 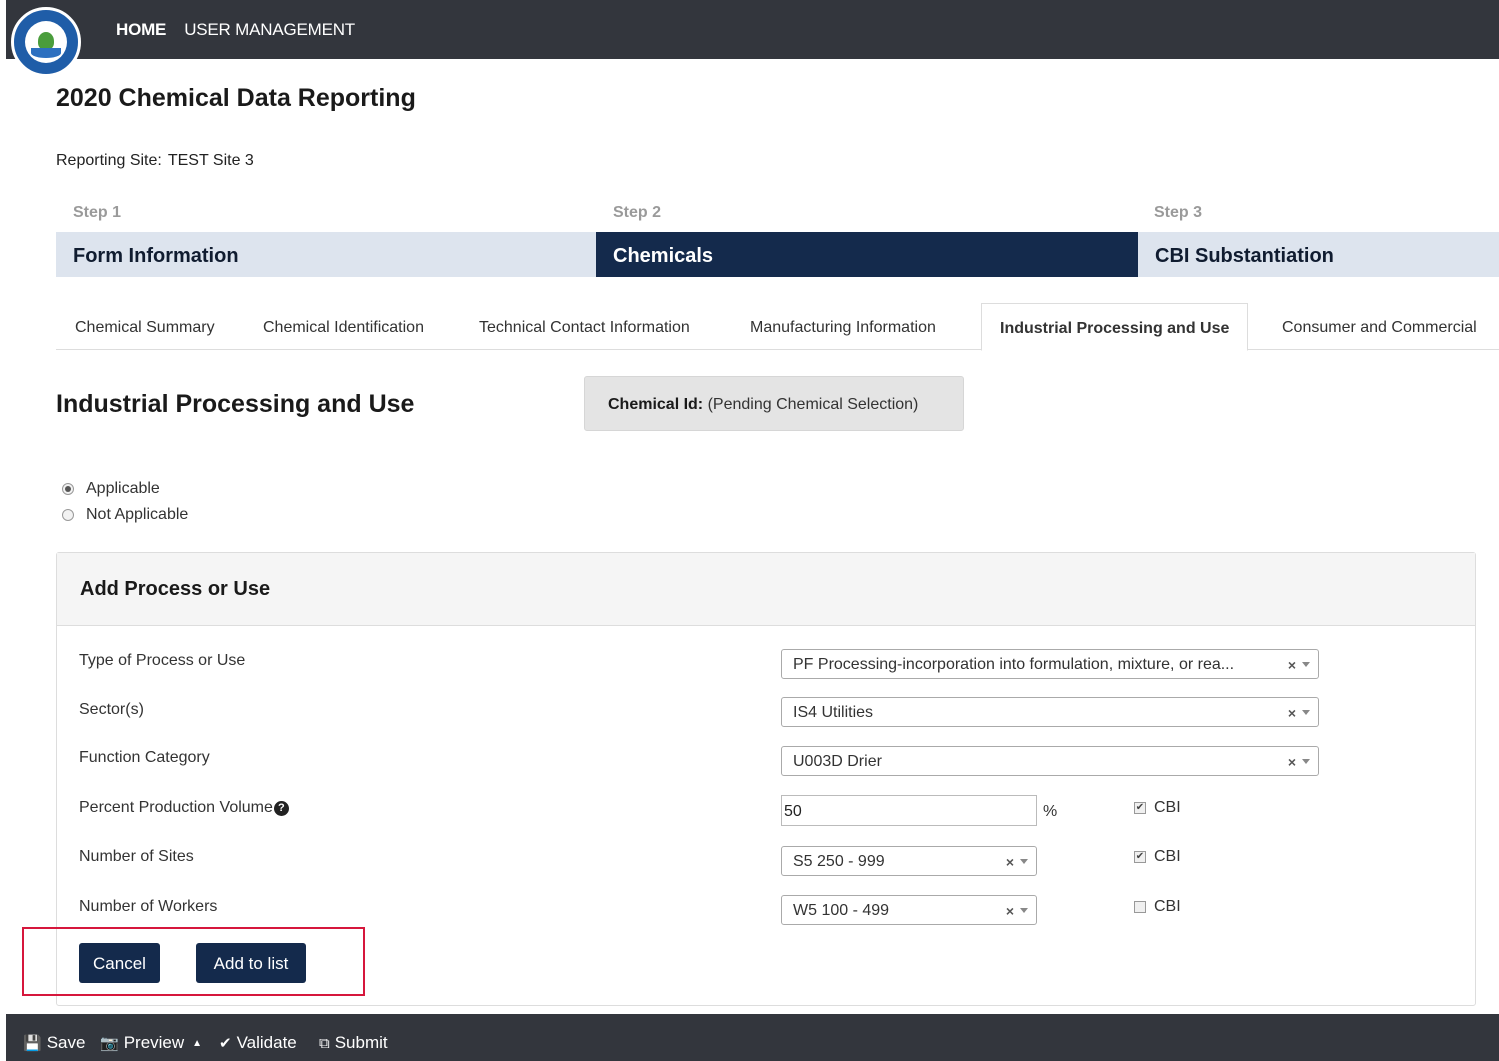 I want to click on preview-button: 📷 Preview ▲, so click(x=151, y=1043).